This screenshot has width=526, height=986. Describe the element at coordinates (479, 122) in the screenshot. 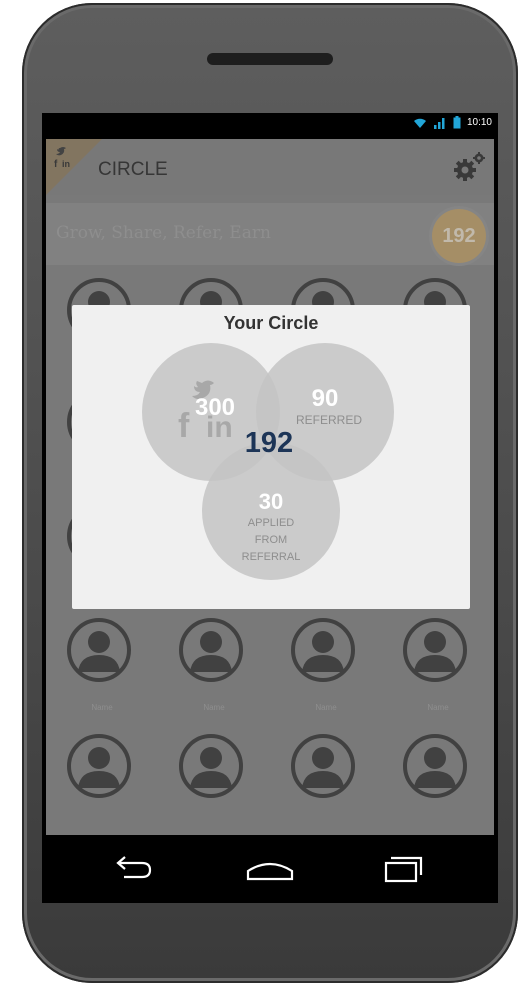

I see `status-time: 10:10` at that location.